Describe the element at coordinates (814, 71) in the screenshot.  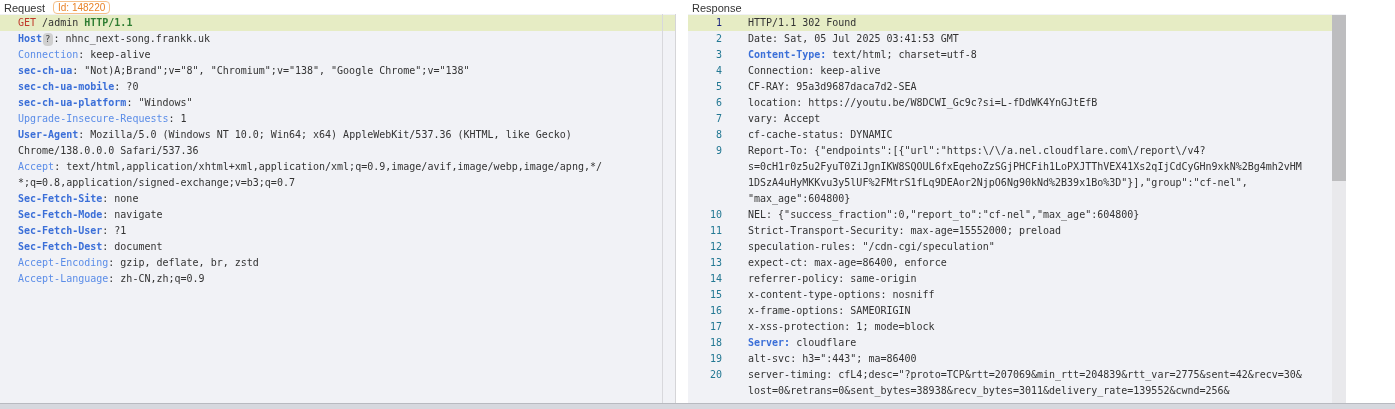
I see `response-text: Connection: keep-alive` at that location.